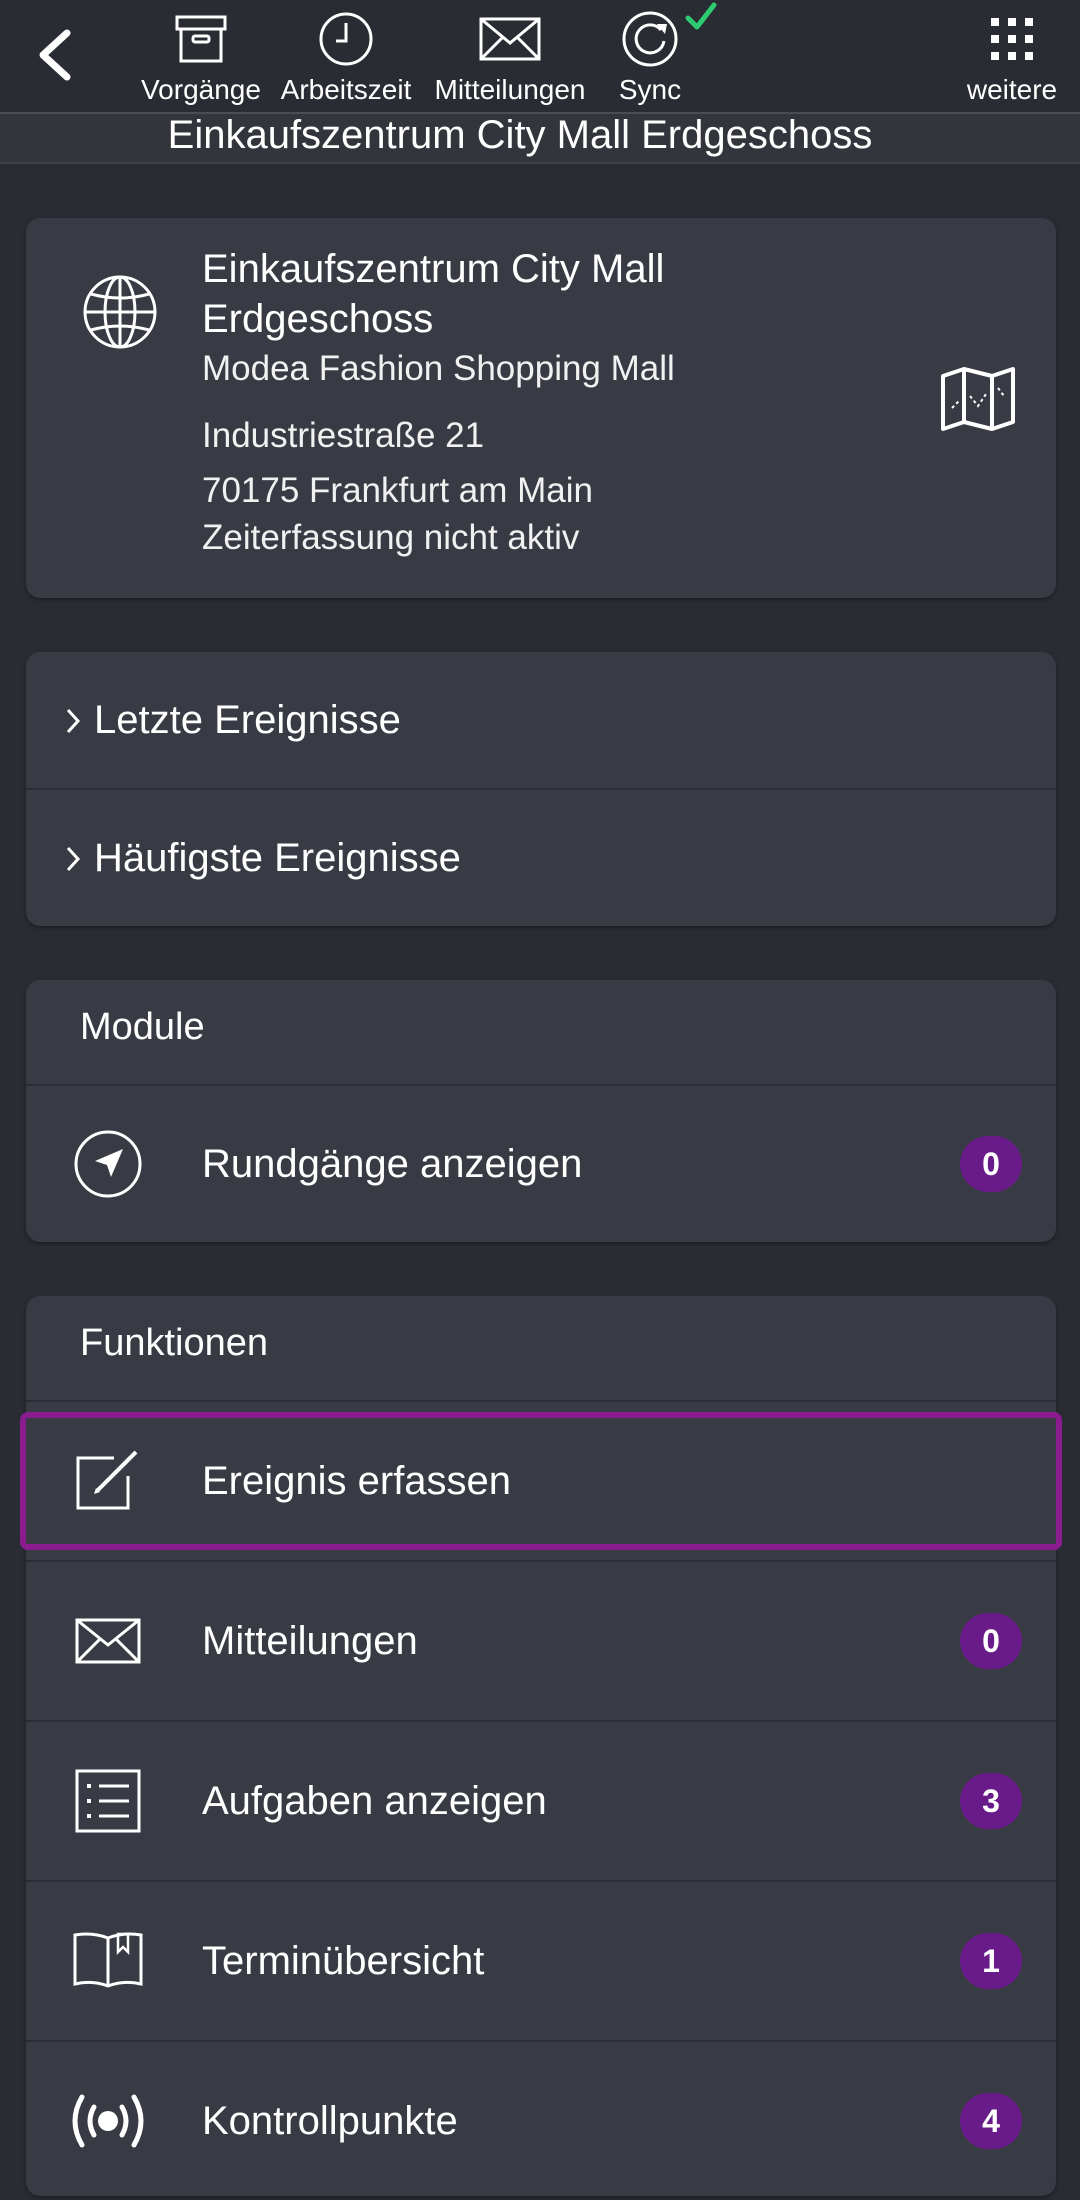 The image size is (1080, 2200). What do you see at coordinates (343, 1960) in the screenshot?
I see `function-item-label: Terminübersicht` at bounding box center [343, 1960].